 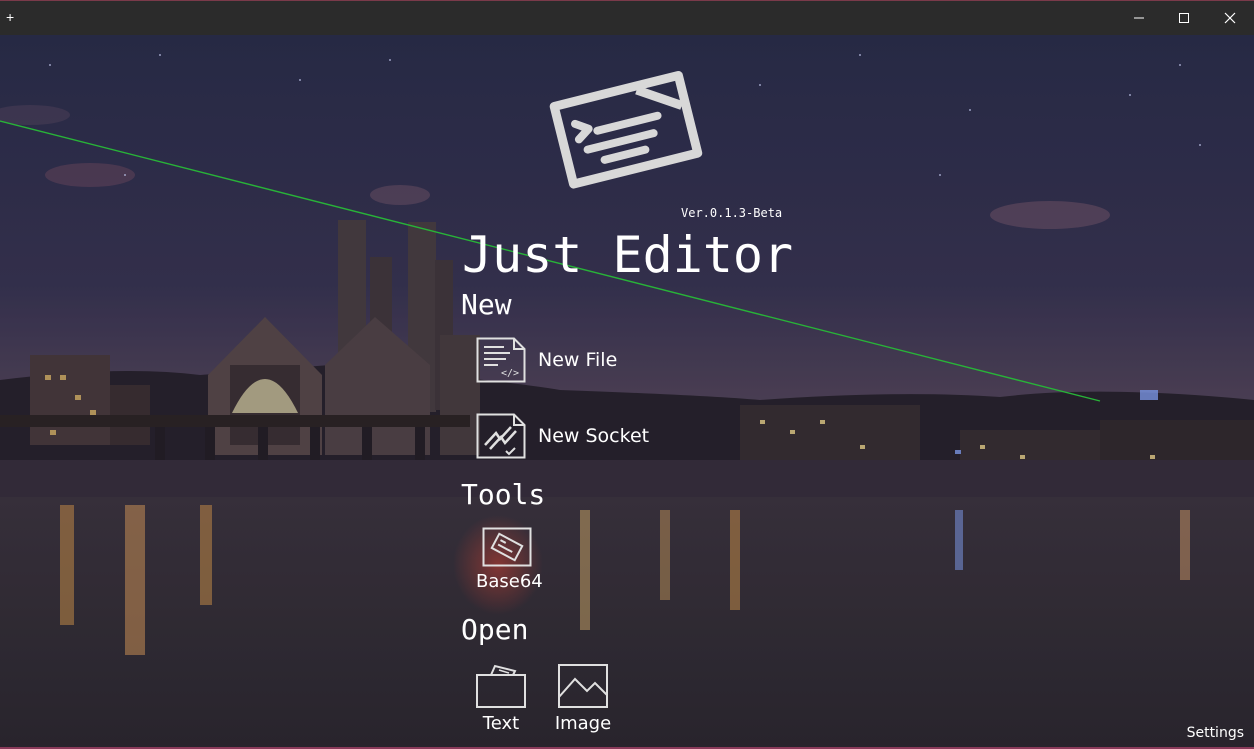 I want to click on open-image-label: Image, so click(x=583, y=723).